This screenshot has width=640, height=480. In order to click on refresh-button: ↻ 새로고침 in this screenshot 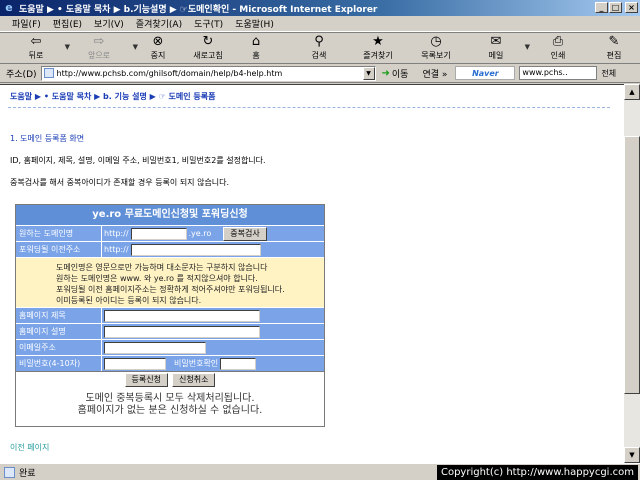, I will do `click(208, 48)`.